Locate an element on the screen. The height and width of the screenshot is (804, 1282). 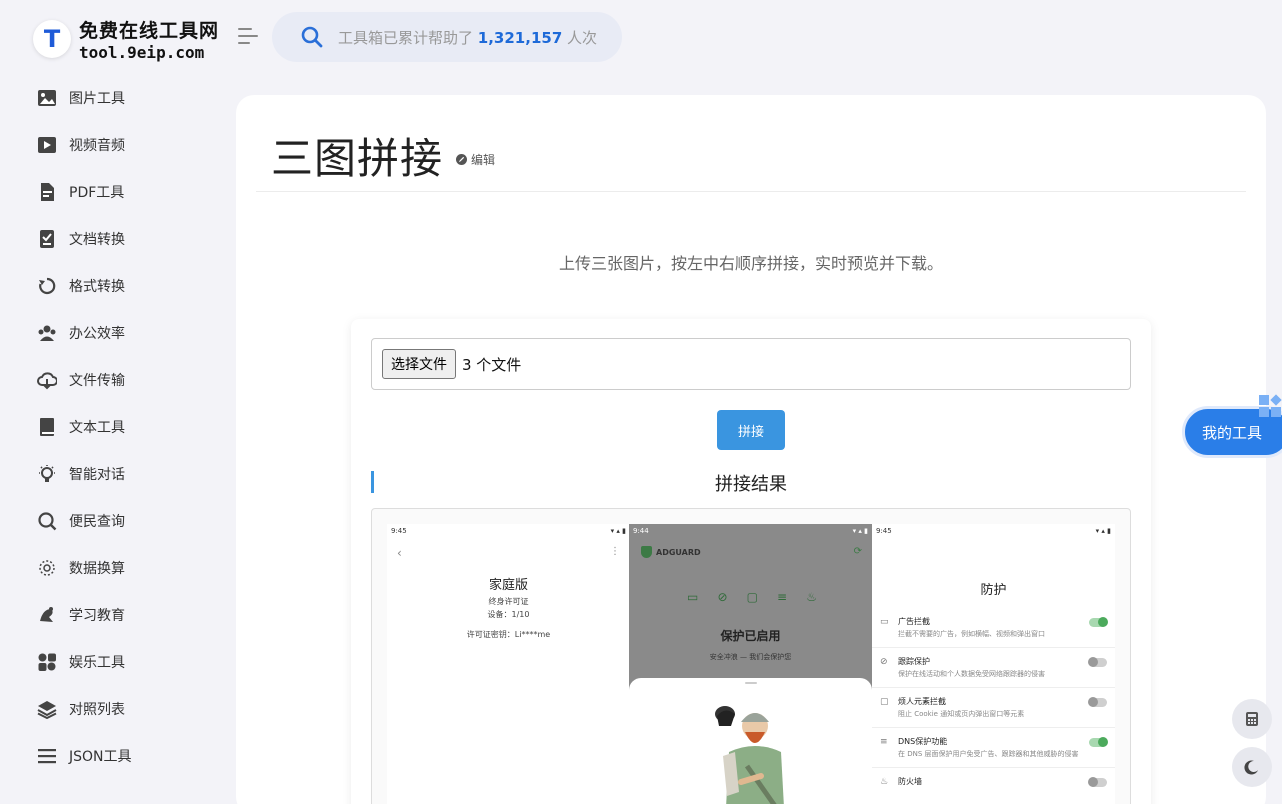
plan-title: 家庭版 is located at coordinates (508, 585).